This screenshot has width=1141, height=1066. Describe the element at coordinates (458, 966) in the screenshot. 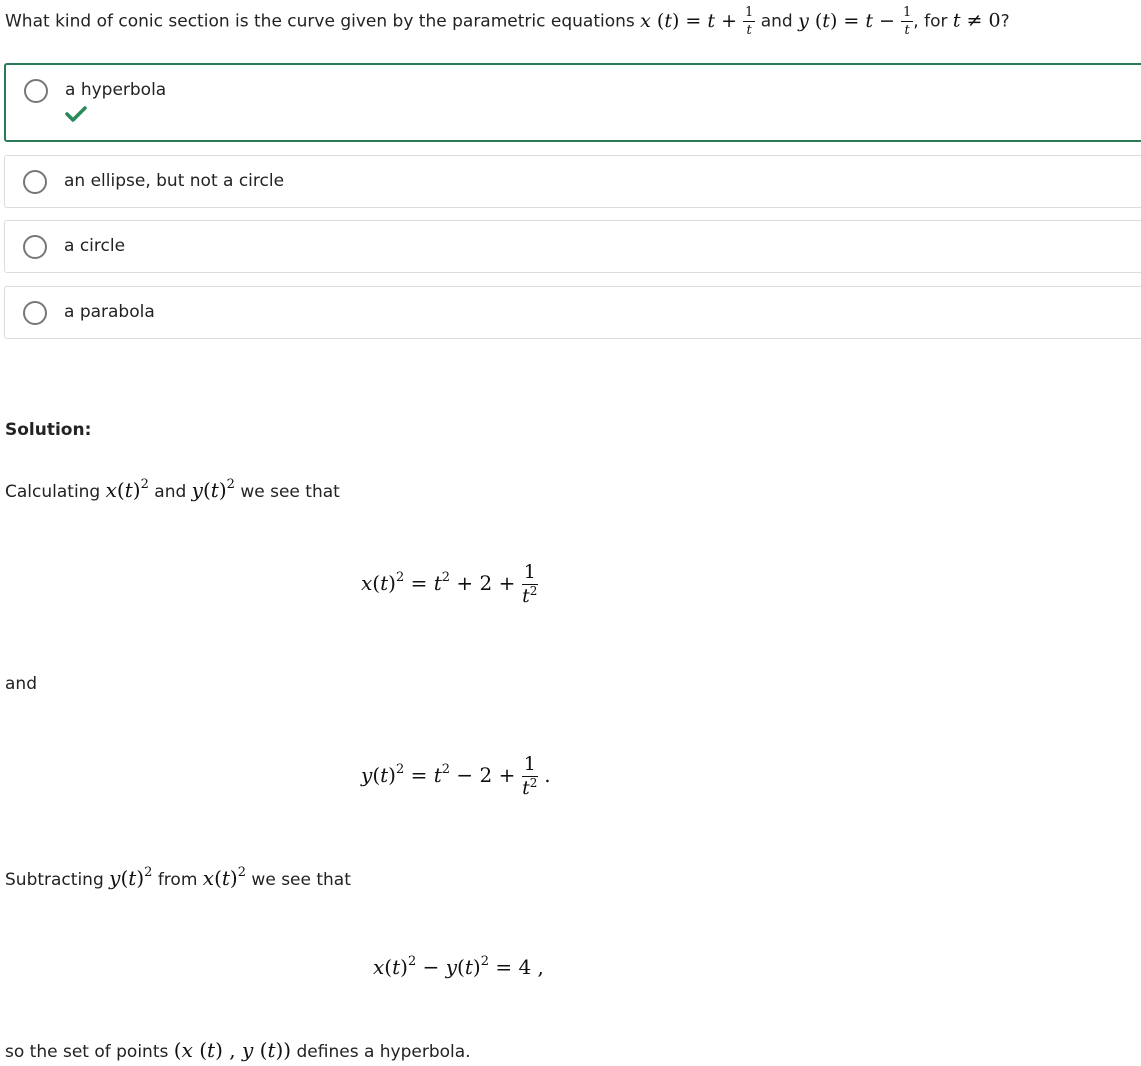

I see `equation-difference: x(t)2 − y(t)2 = 4 ,` at that location.